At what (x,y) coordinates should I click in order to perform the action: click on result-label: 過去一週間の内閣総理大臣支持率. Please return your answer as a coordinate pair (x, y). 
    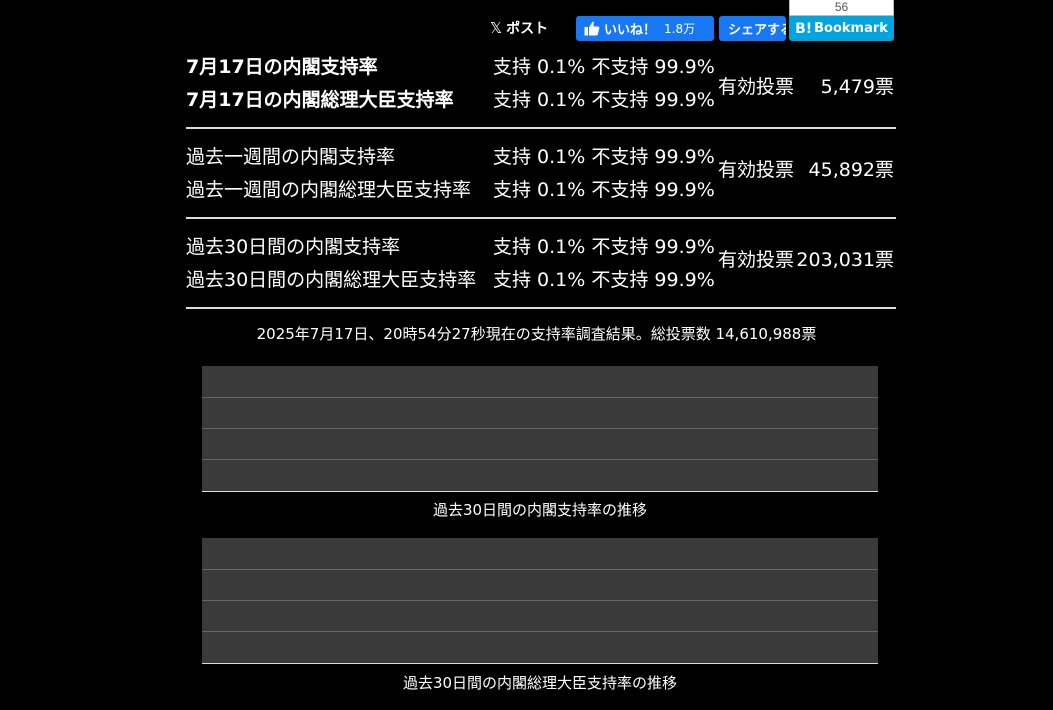
    Looking at the image, I should click on (329, 190).